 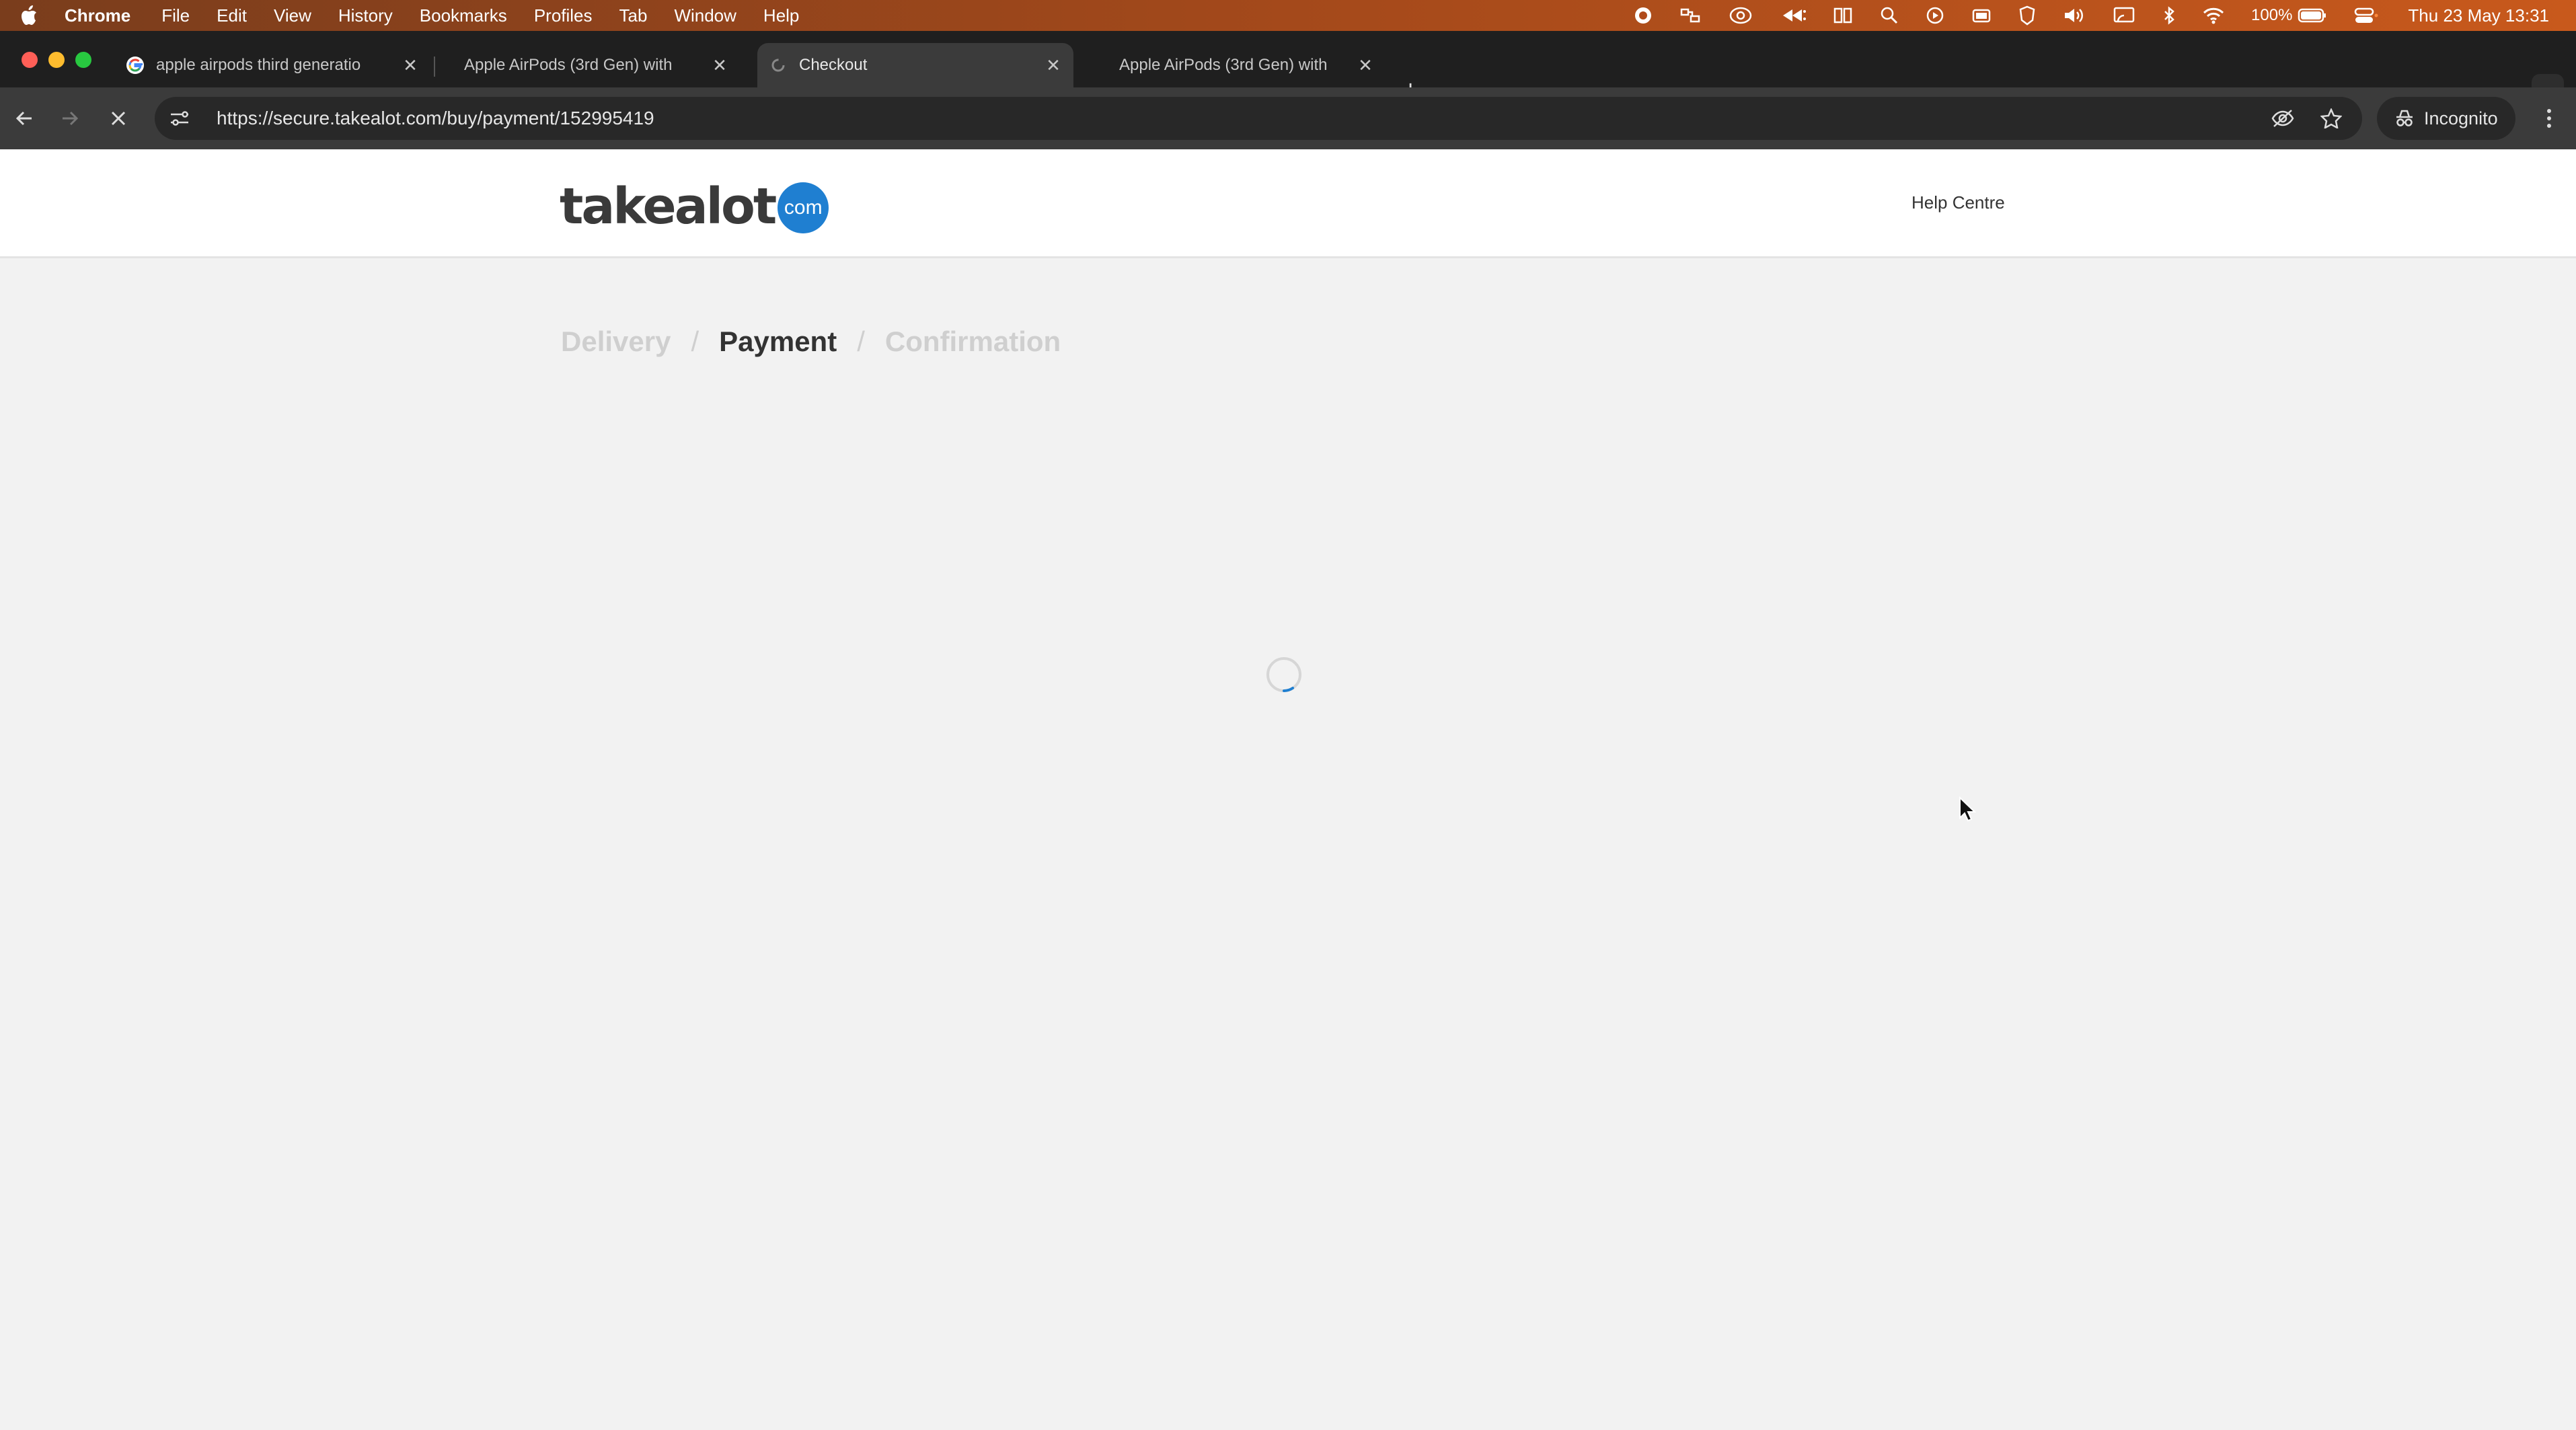 I want to click on spotlight-search-icon, so click(x=1889, y=15).